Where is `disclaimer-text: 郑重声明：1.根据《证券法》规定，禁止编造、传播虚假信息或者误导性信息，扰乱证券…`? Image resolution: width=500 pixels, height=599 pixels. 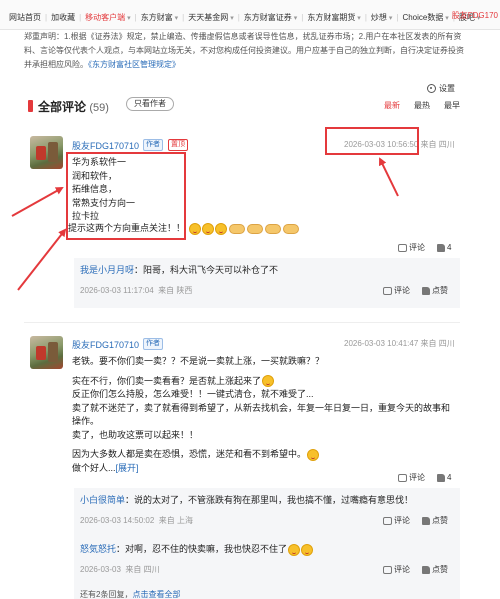
disclaimer-text: 郑重声明：1.根据《证券法》规定，禁止编造、传播虚假信息或者误导性信息，扰乱证券… is located at coordinates (254, 51).